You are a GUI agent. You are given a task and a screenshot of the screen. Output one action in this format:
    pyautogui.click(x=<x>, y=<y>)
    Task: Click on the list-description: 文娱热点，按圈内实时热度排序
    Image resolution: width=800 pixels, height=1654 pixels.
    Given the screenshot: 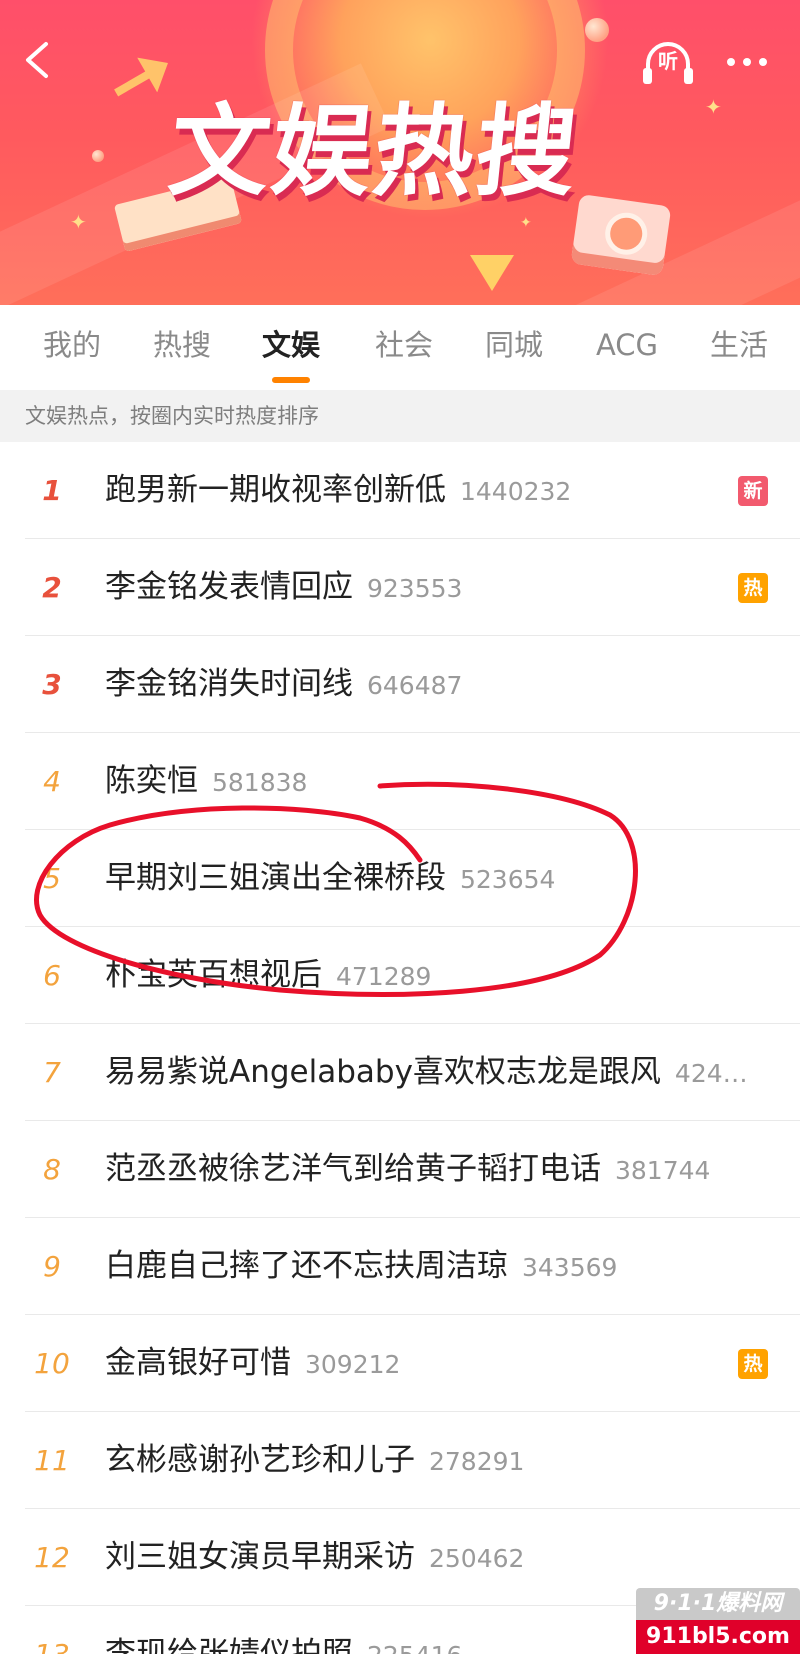 What is the action you would take?
    pyautogui.click(x=400, y=416)
    